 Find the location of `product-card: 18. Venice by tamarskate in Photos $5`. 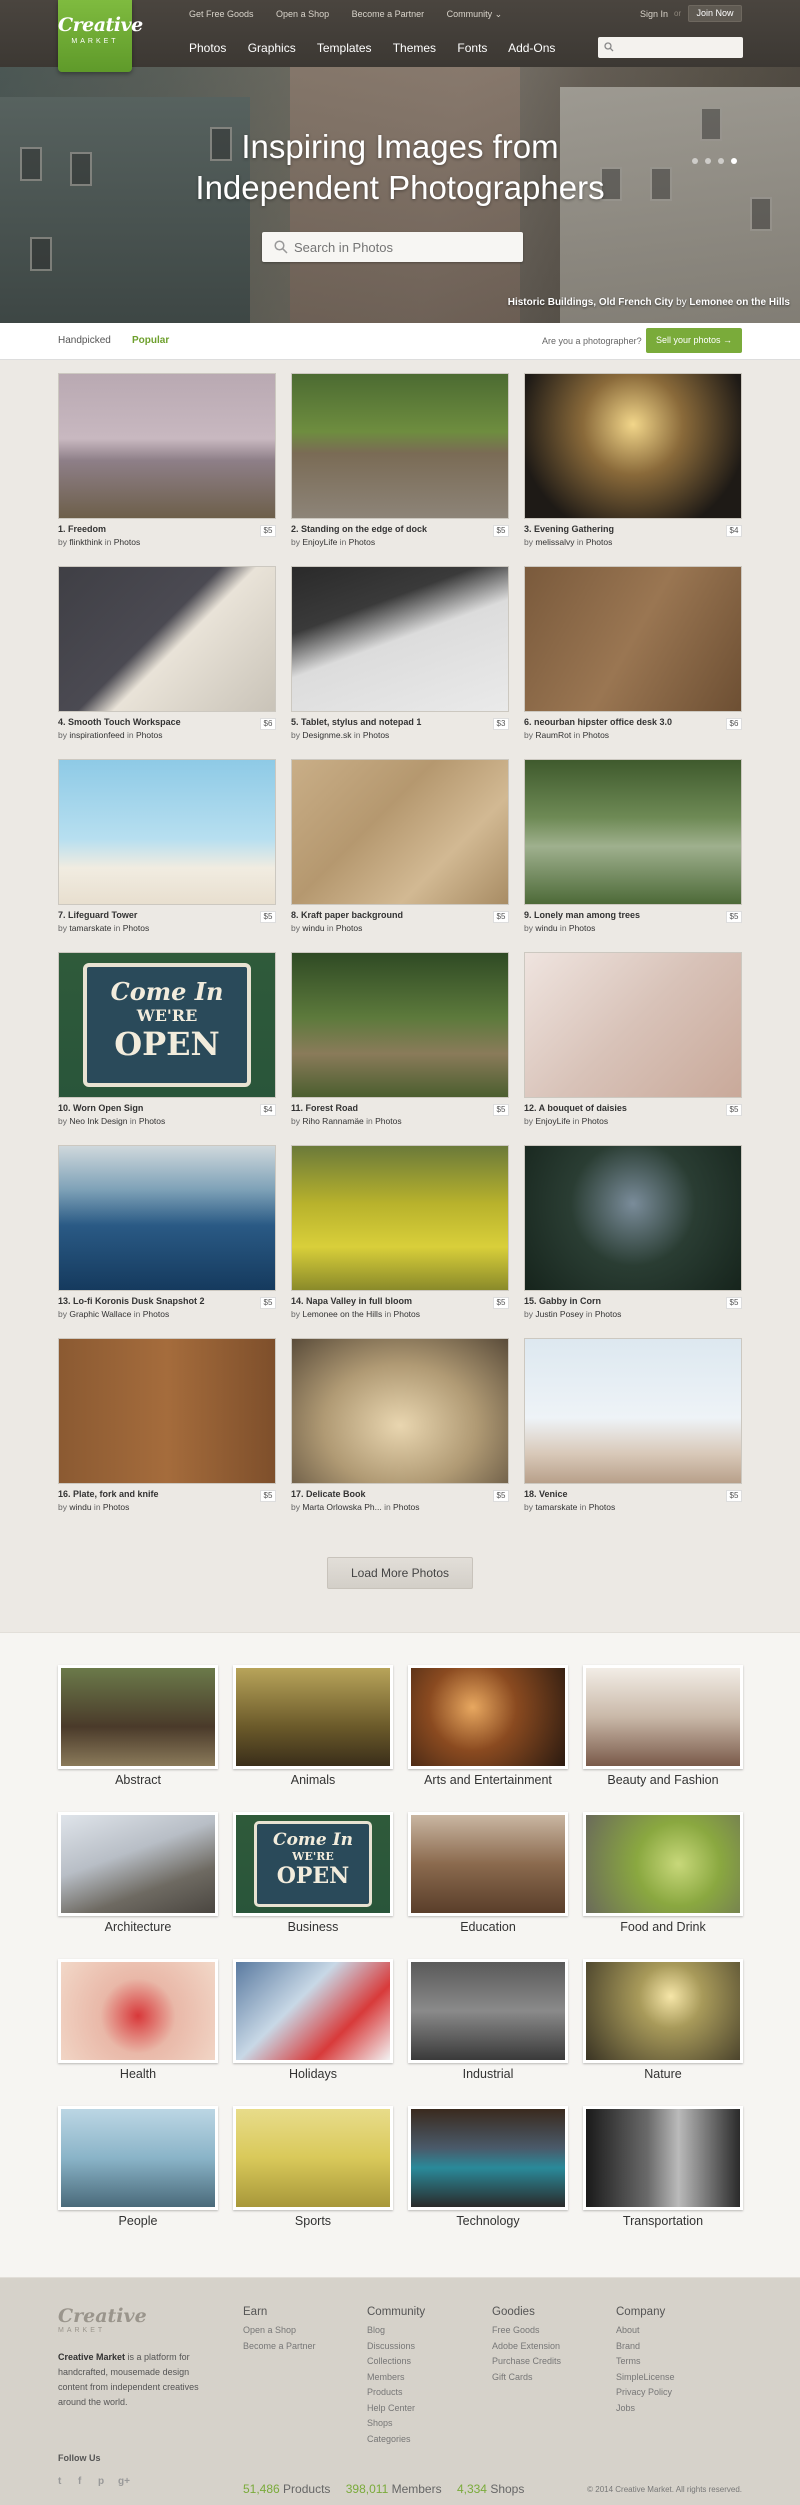

product-card: 18. Venice by tamarskate in Photos $5 is located at coordinates (633, 1425).